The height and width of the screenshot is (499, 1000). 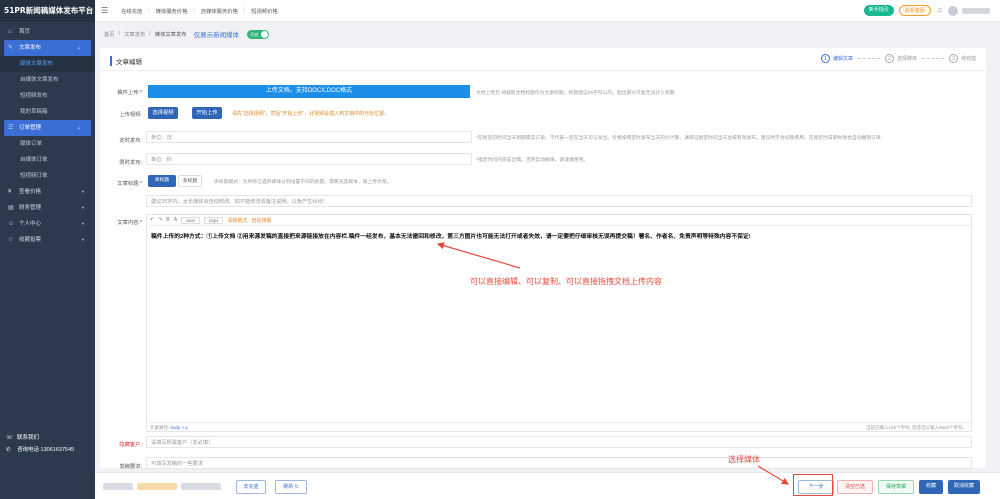 I want to click on phone-label: 咨询电话, so click(x=28, y=450).